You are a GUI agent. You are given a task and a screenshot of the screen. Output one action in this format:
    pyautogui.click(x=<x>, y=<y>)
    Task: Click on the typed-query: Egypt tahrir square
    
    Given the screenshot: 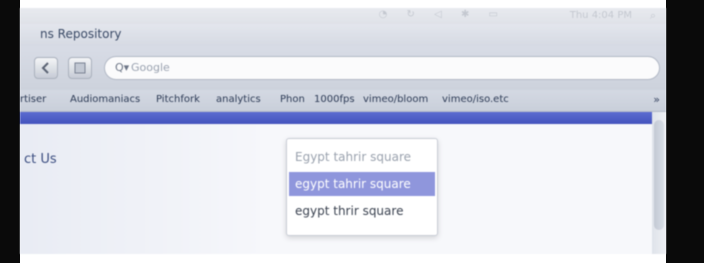 What is the action you would take?
    pyautogui.click(x=362, y=157)
    